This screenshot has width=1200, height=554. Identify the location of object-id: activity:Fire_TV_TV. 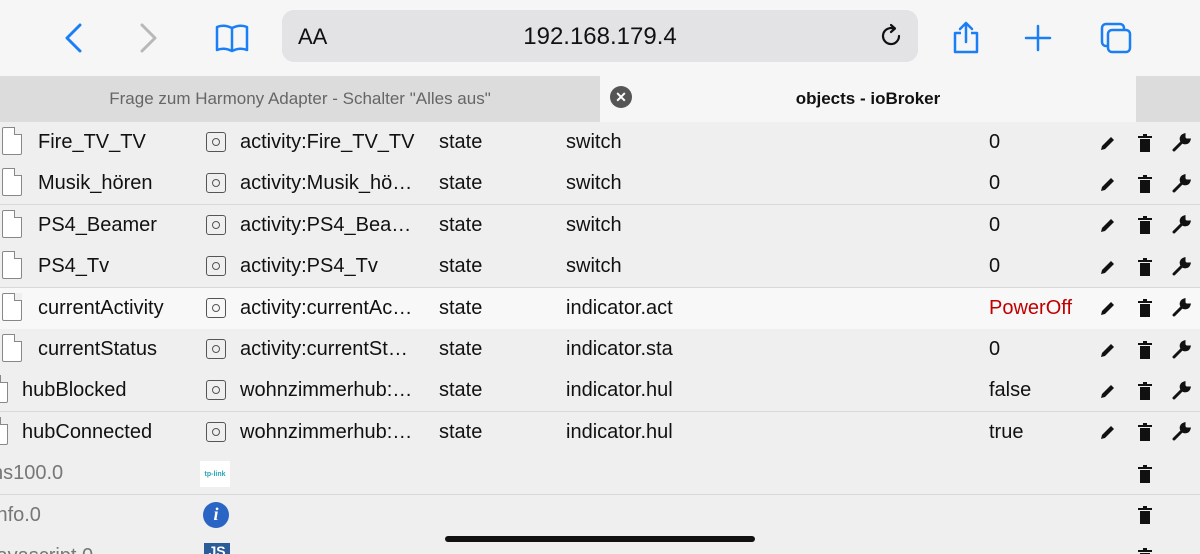
(327, 142).